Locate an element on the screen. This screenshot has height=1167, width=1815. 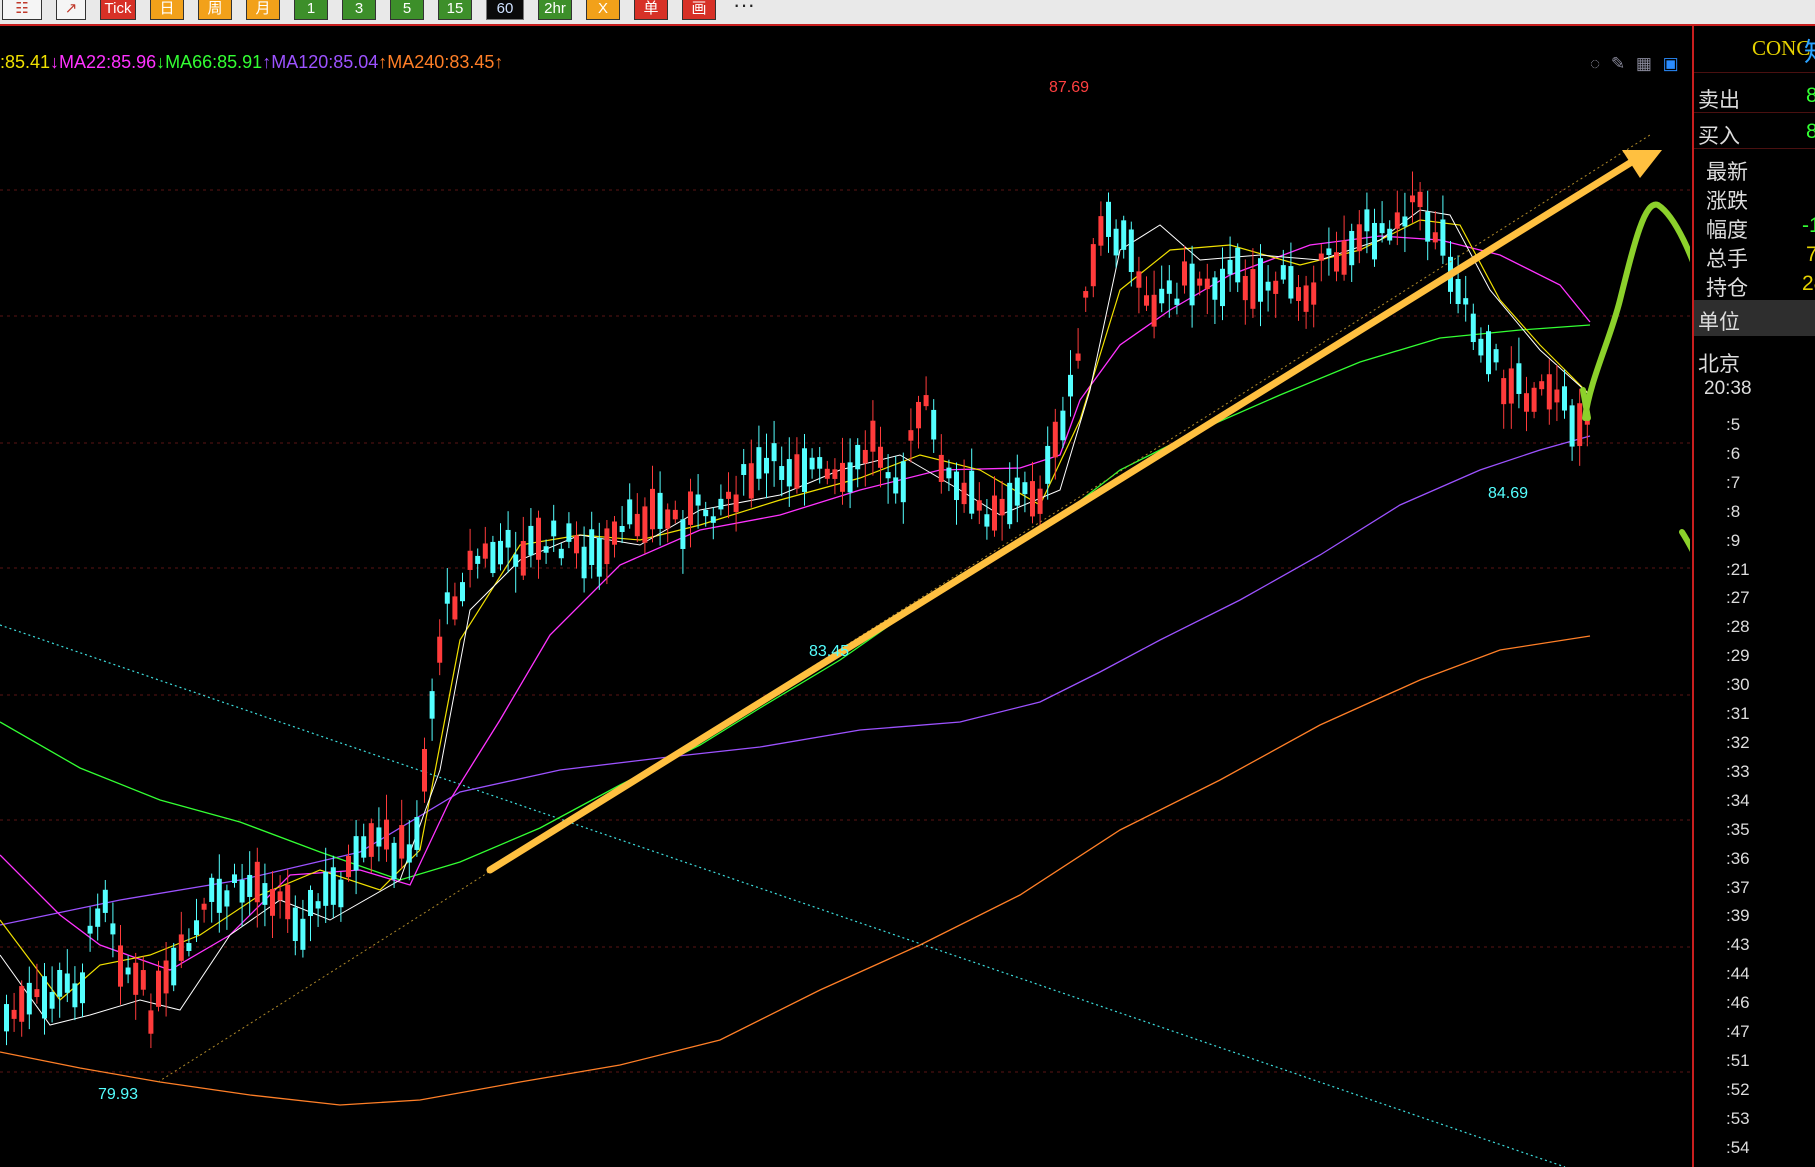
eye-slash-icon: ◌ is located at coordinates (1595, 63).